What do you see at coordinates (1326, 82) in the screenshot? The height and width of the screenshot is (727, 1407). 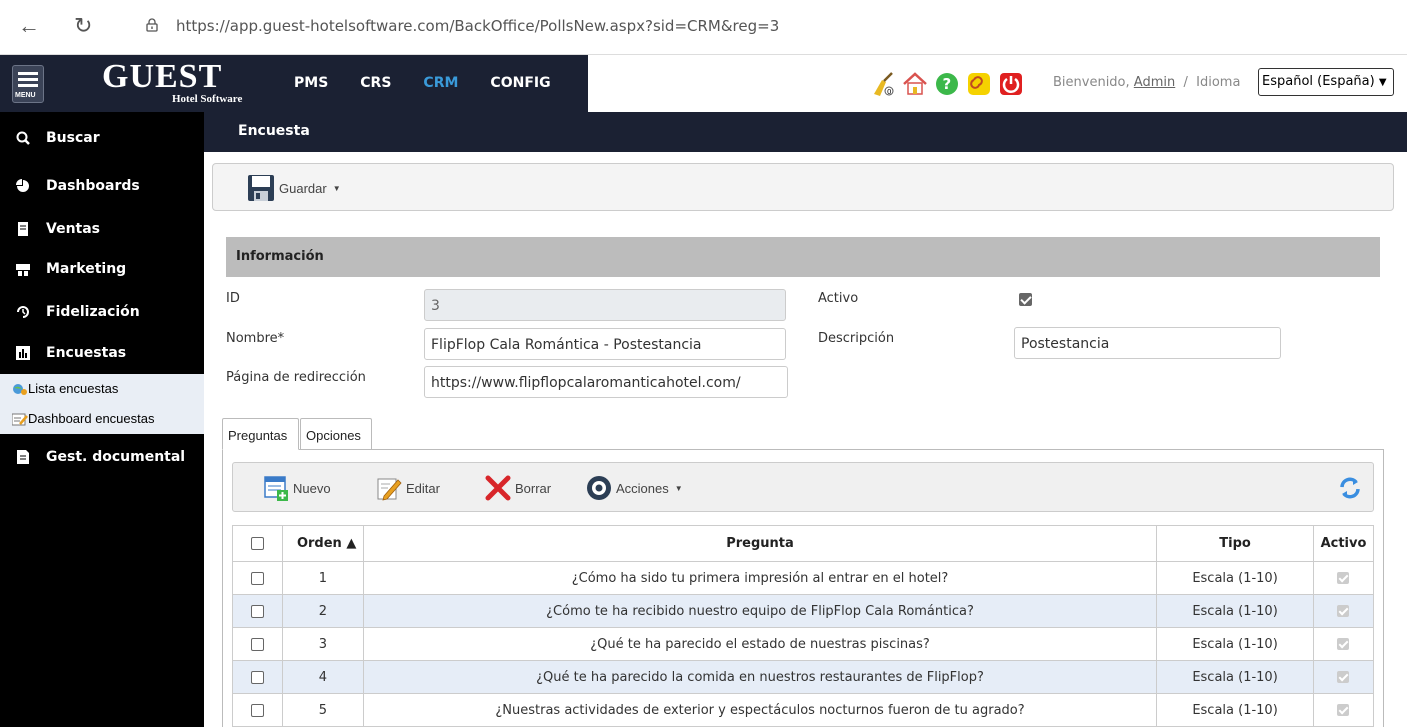 I see `language-select: Español (España) ▼` at bounding box center [1326, 82].